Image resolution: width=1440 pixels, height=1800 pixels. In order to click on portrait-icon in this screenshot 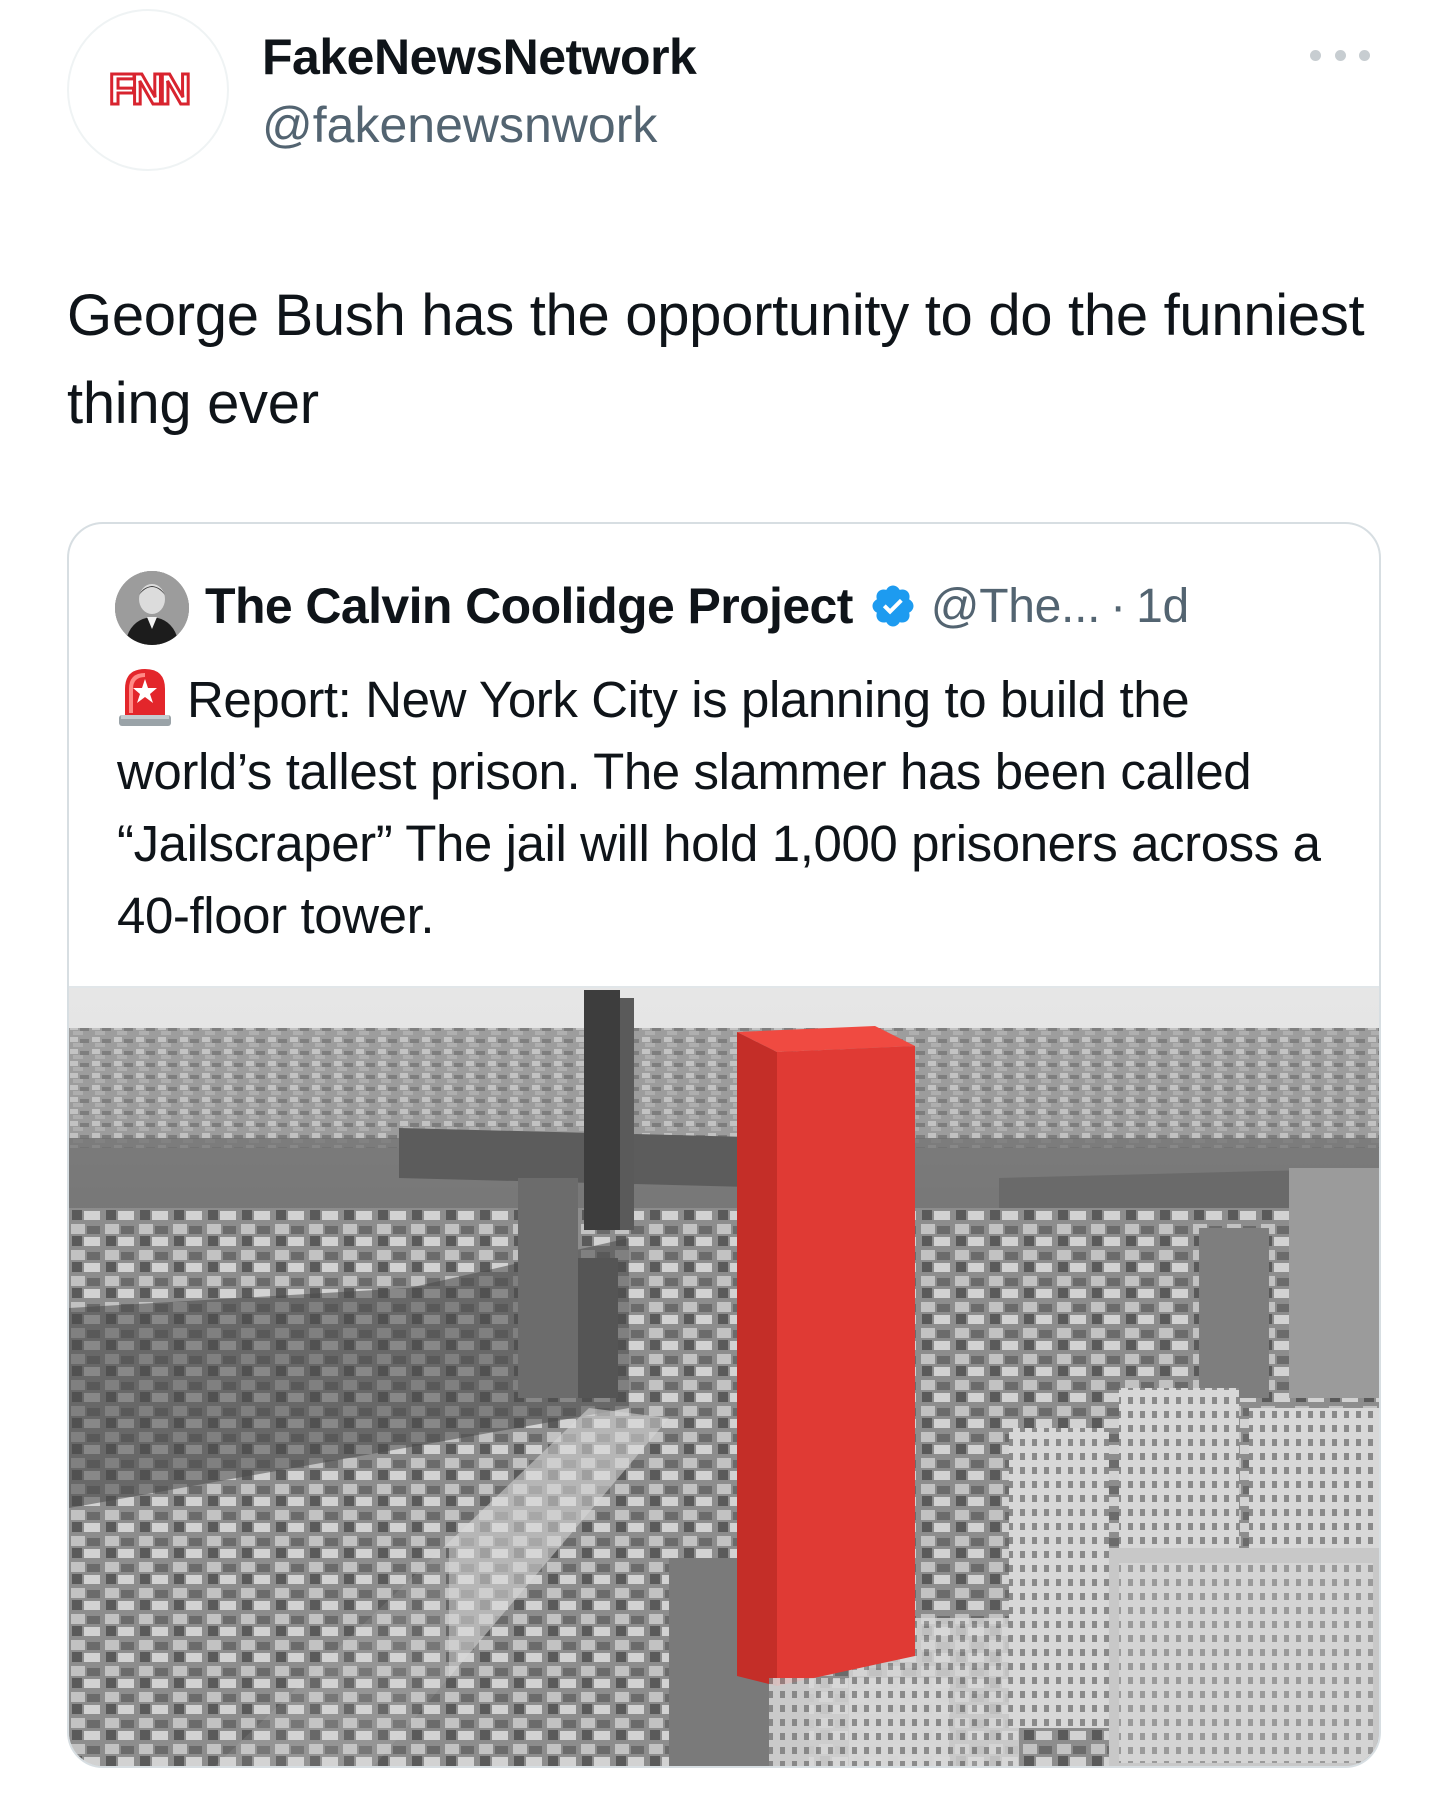, I will do `click(152, 608)`.